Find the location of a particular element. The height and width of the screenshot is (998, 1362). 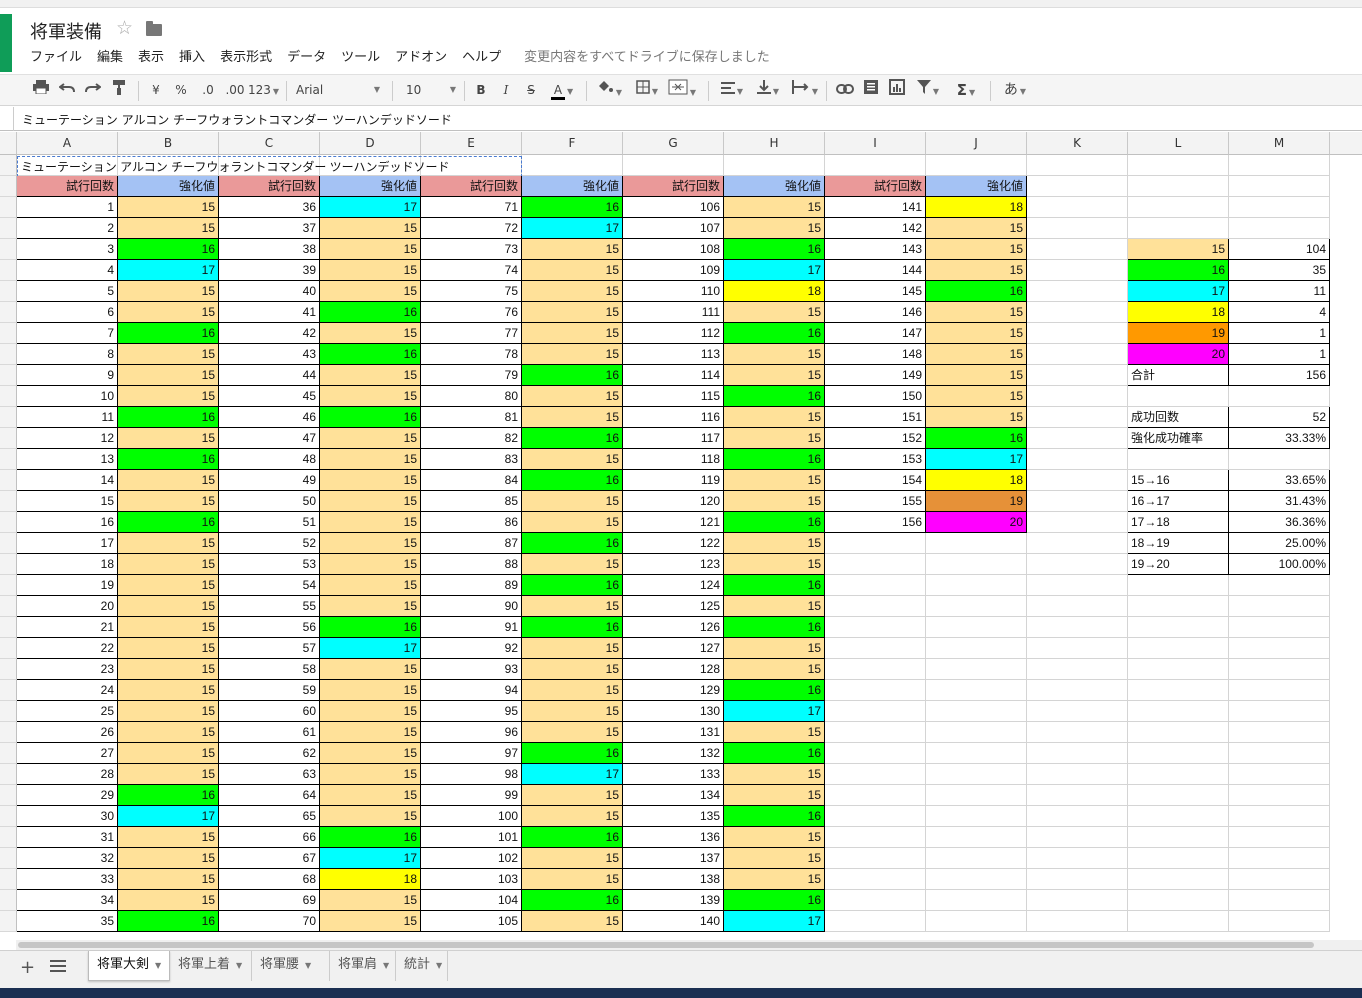

trial-cell: 125 is located at coordinates (673, 606).